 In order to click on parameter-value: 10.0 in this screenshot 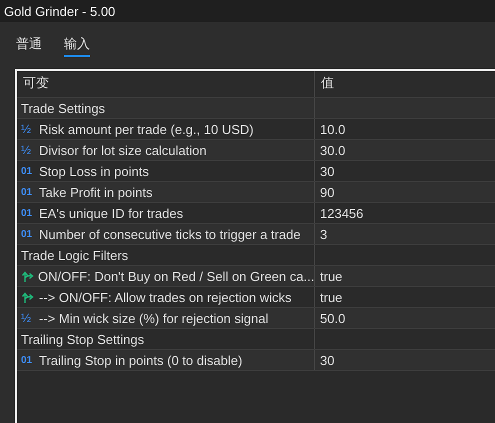, I will do `click(333, 129)`.